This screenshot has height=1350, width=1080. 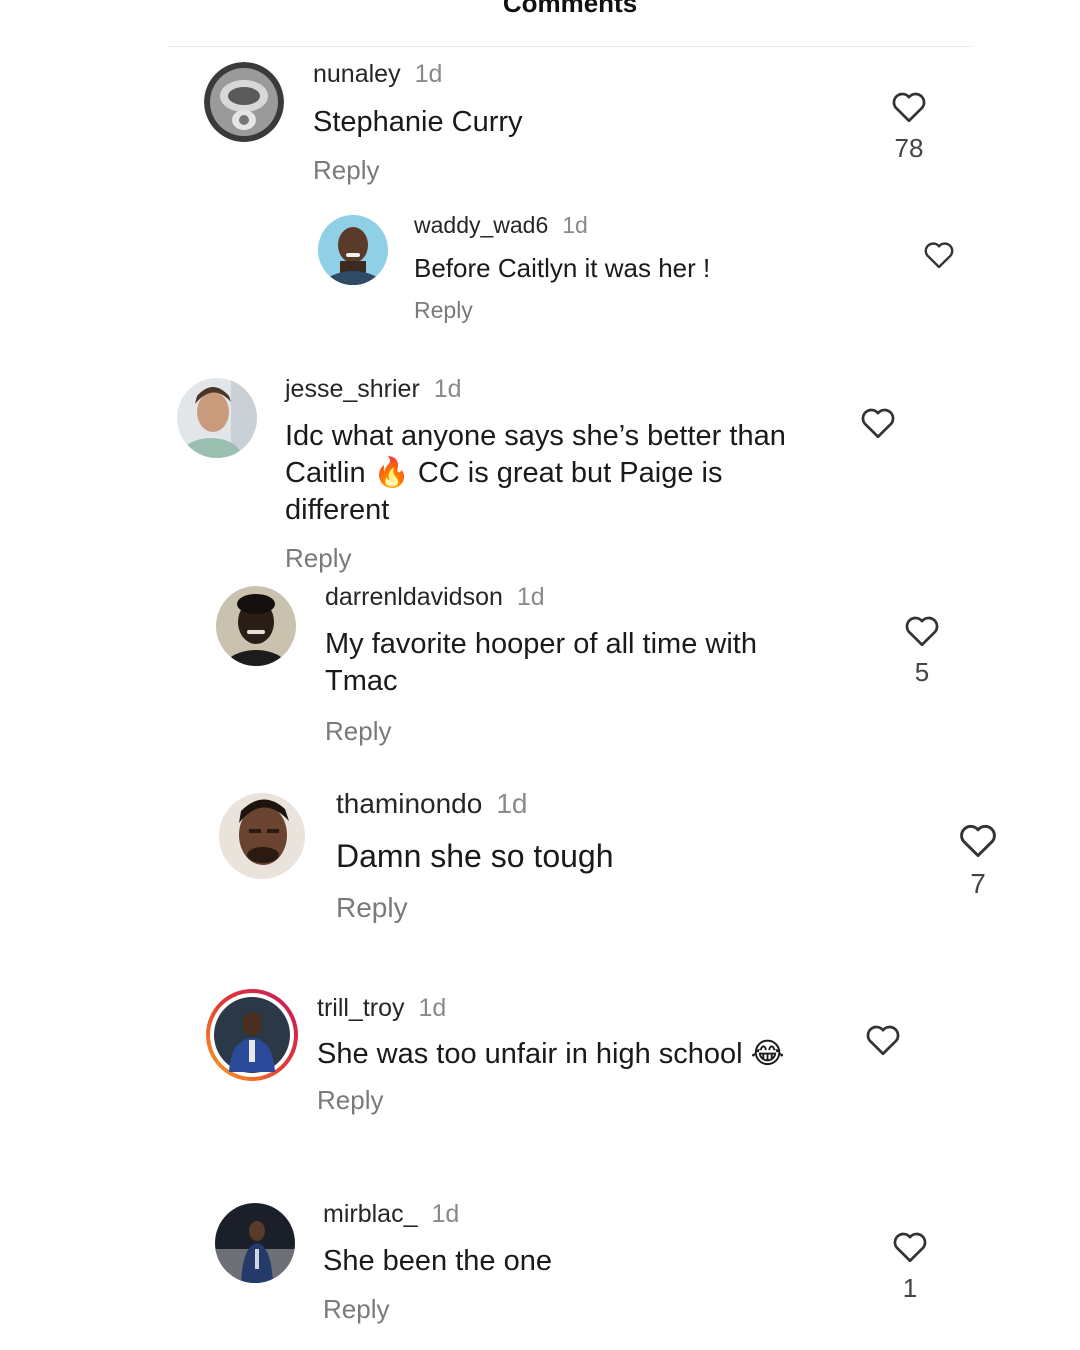 I want to click on laughing-emoji-icon: 😂, so click(x=767, y=1054).